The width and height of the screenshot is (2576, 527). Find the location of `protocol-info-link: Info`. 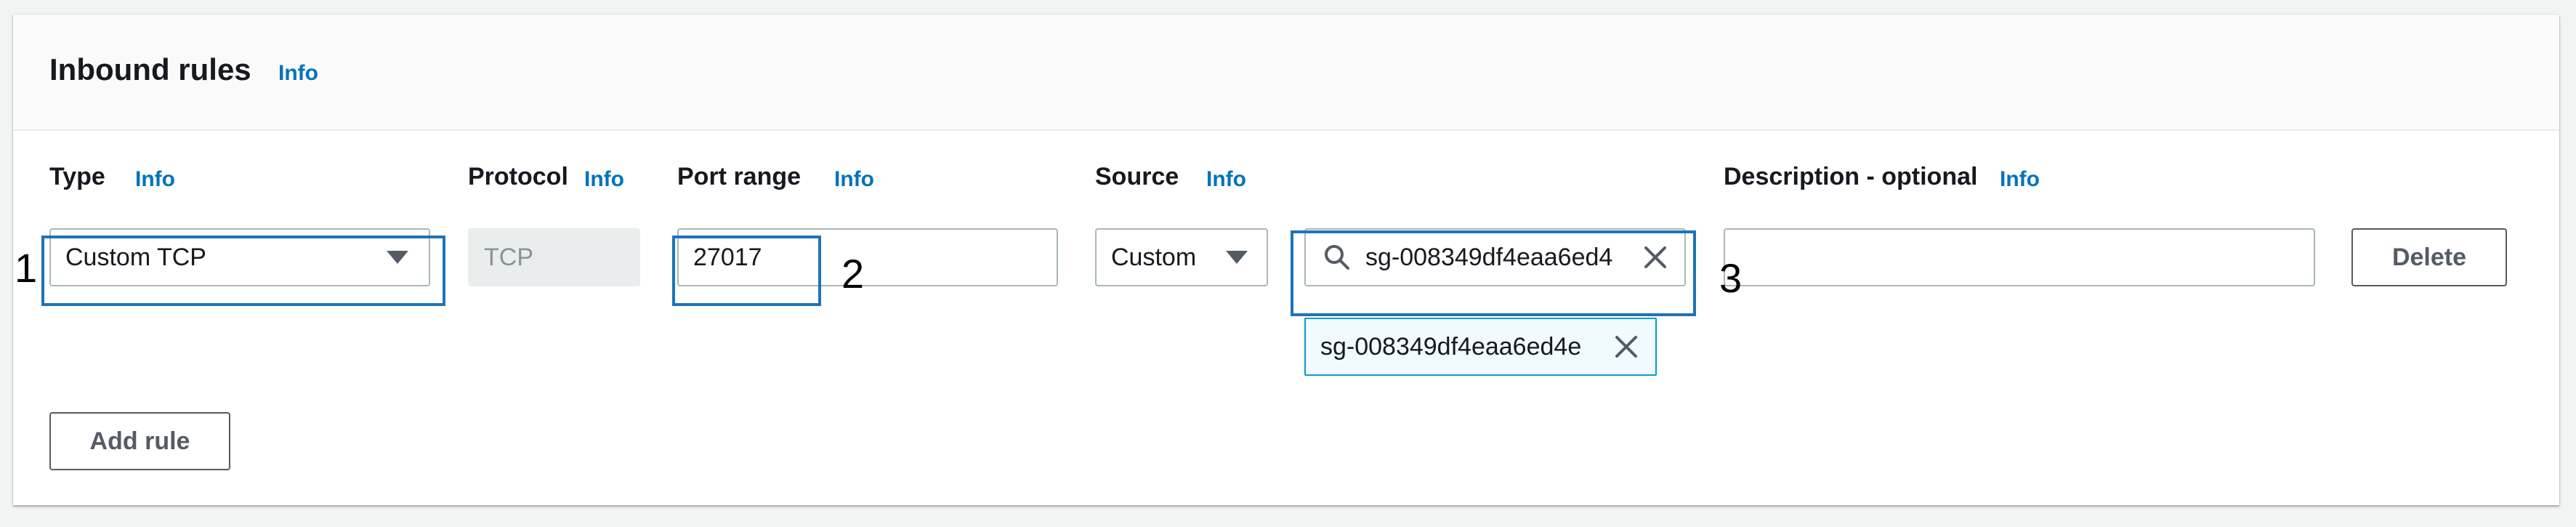

protocol-info-link: Info is located at coordinates (604, 179).